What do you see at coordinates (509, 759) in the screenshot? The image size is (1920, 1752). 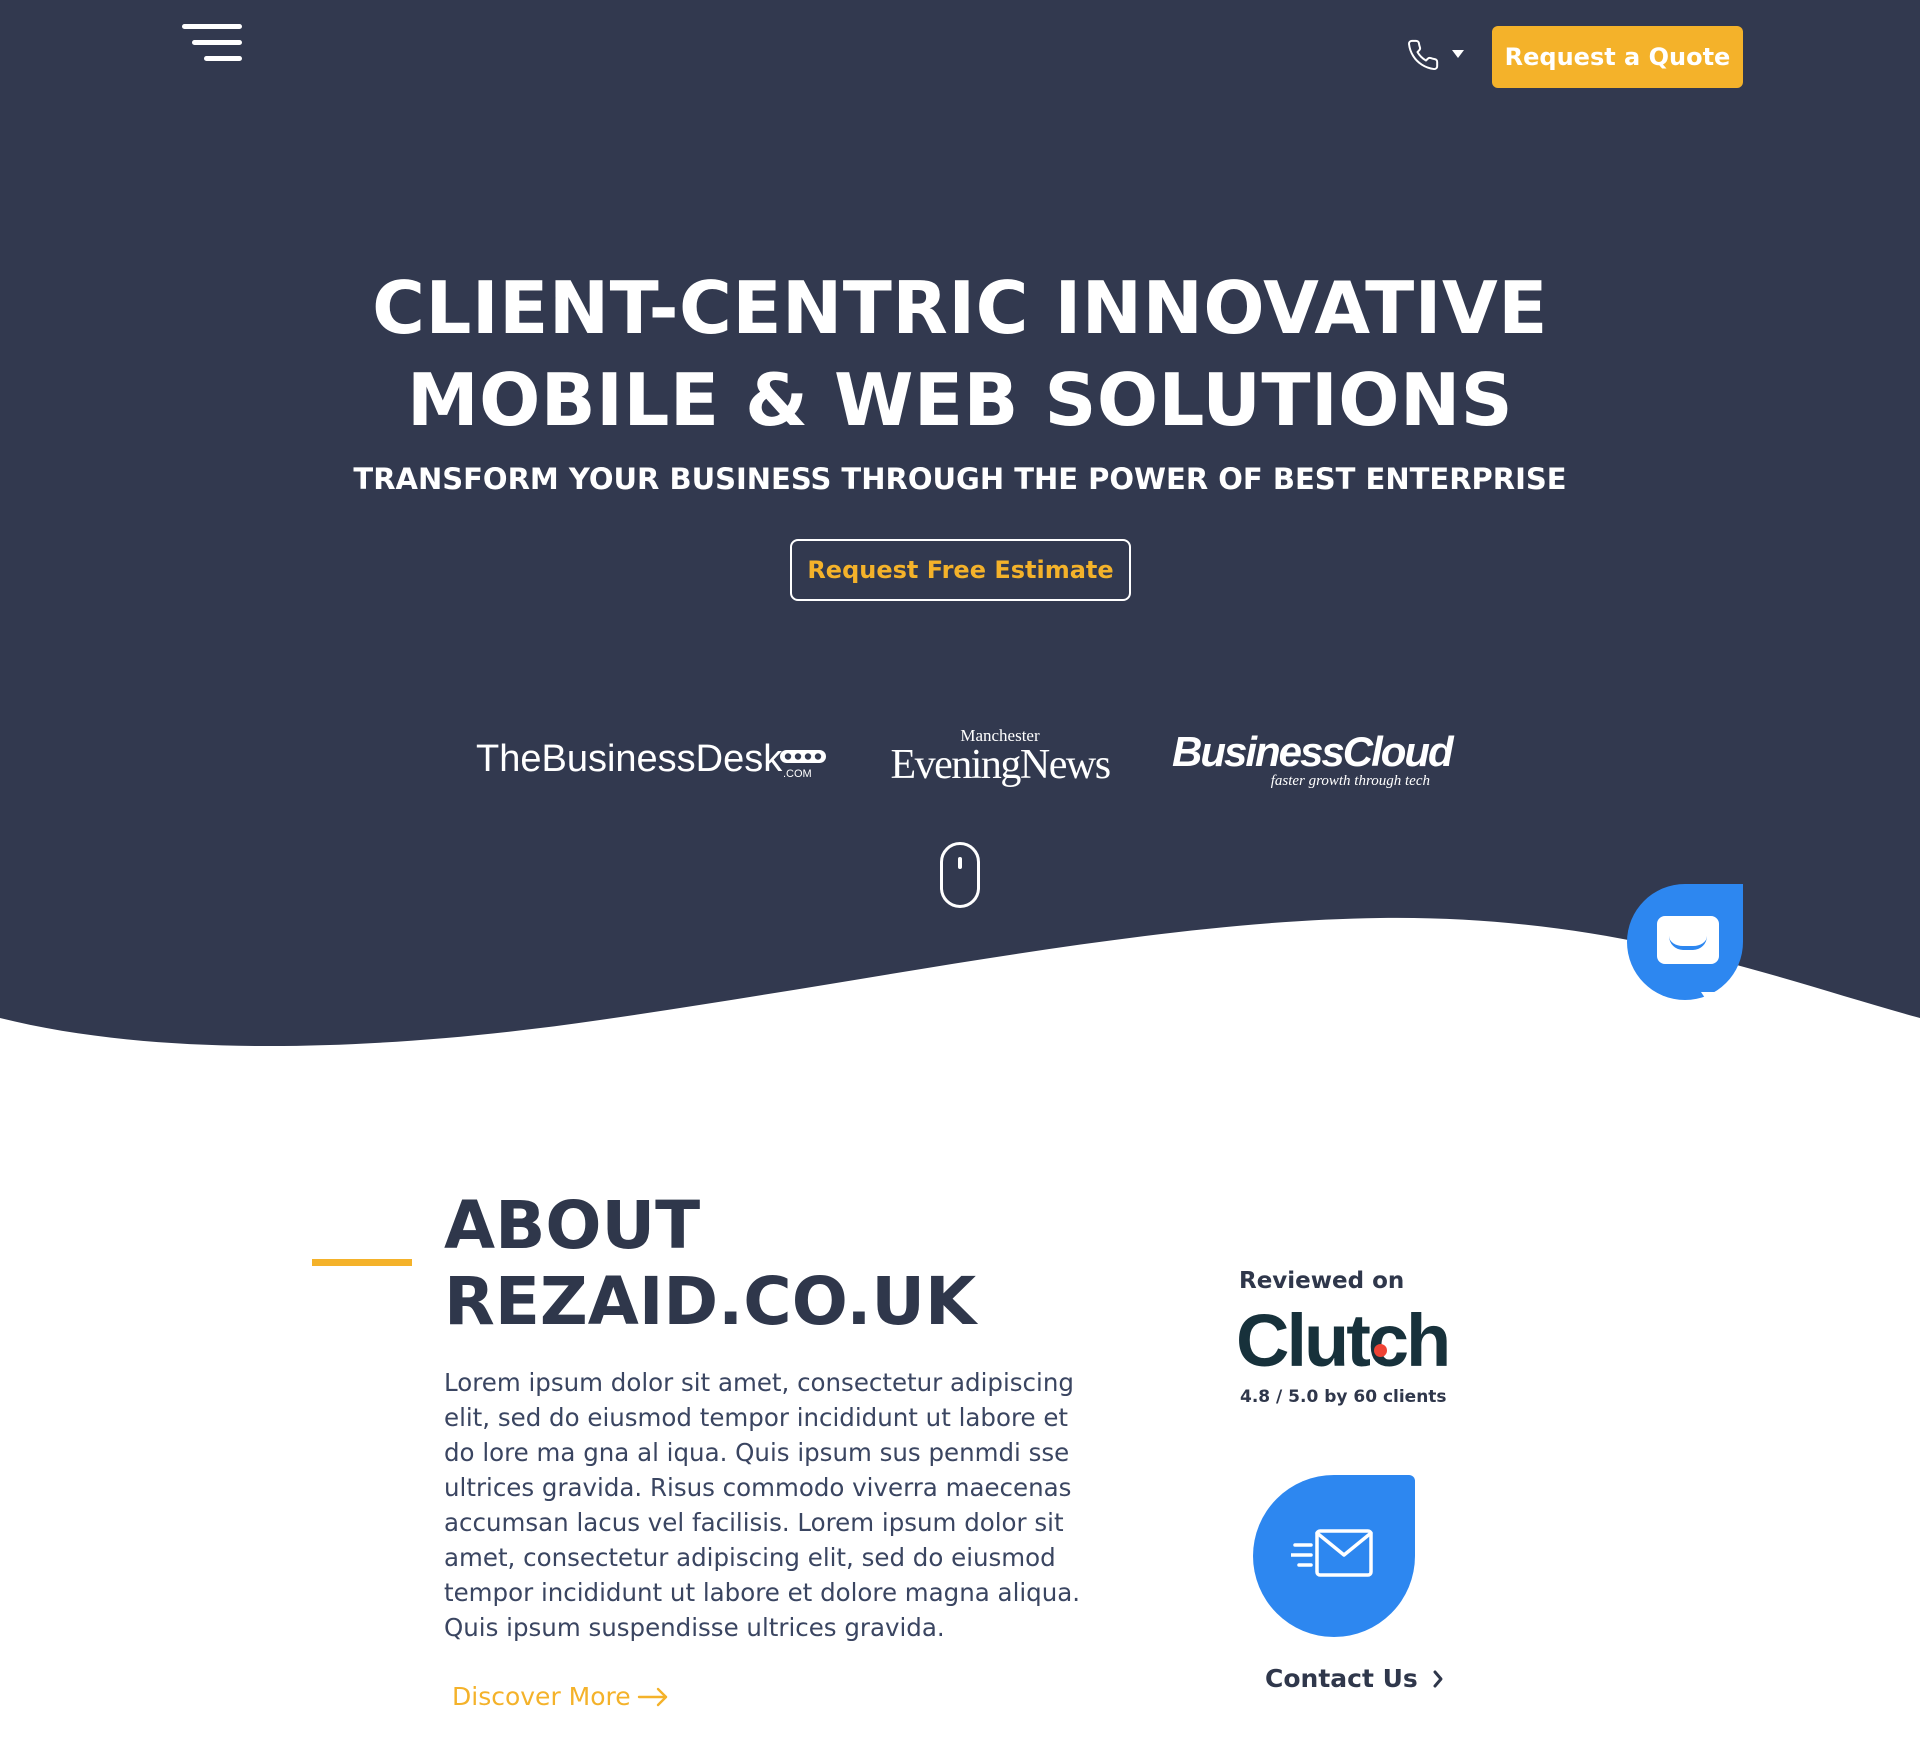 I see `logo-text-the: The` at bounding box center [509, 759].